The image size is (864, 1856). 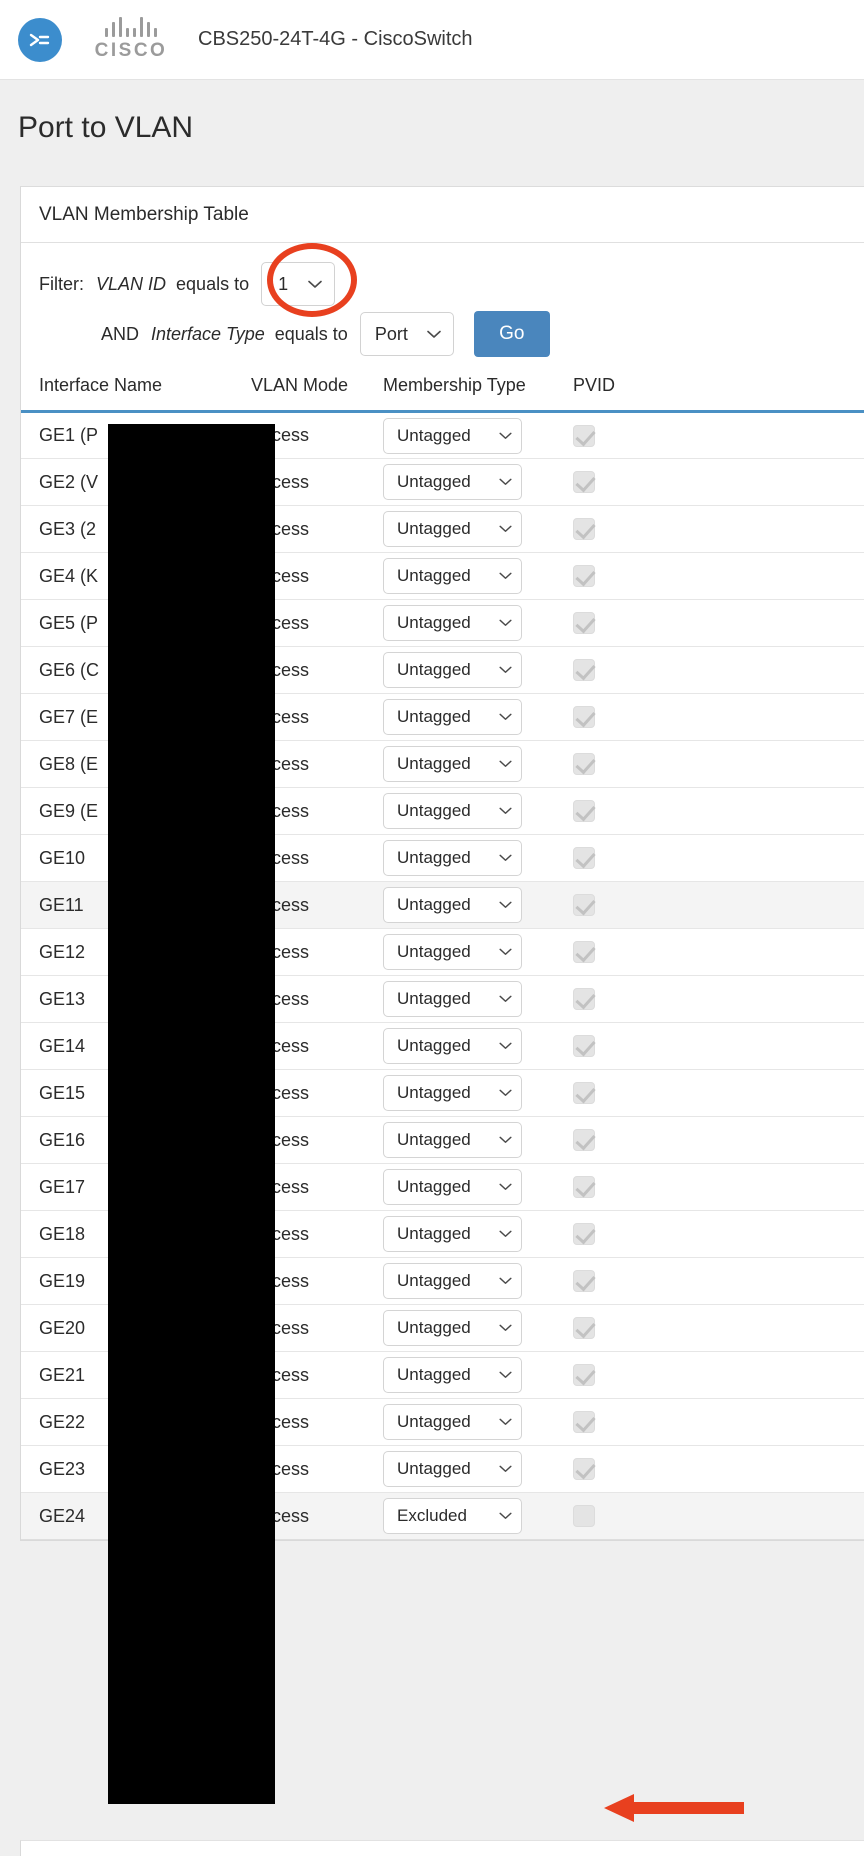 I want to click on go-button: Go, so click(x=511, y=334).